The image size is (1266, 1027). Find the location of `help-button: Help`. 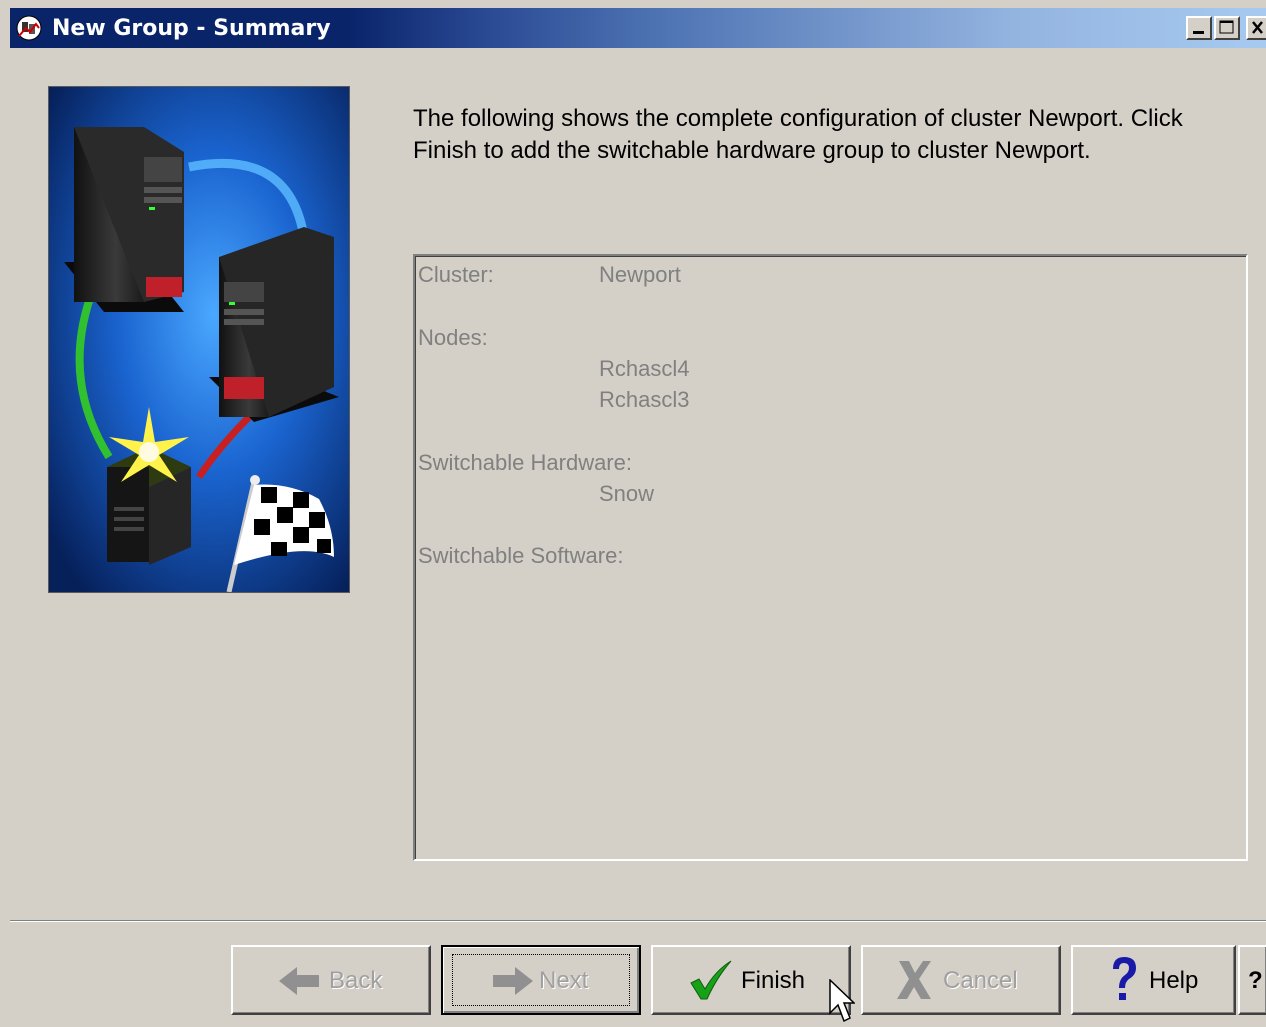

help-button: Help is located at coordinates (1153, 980).